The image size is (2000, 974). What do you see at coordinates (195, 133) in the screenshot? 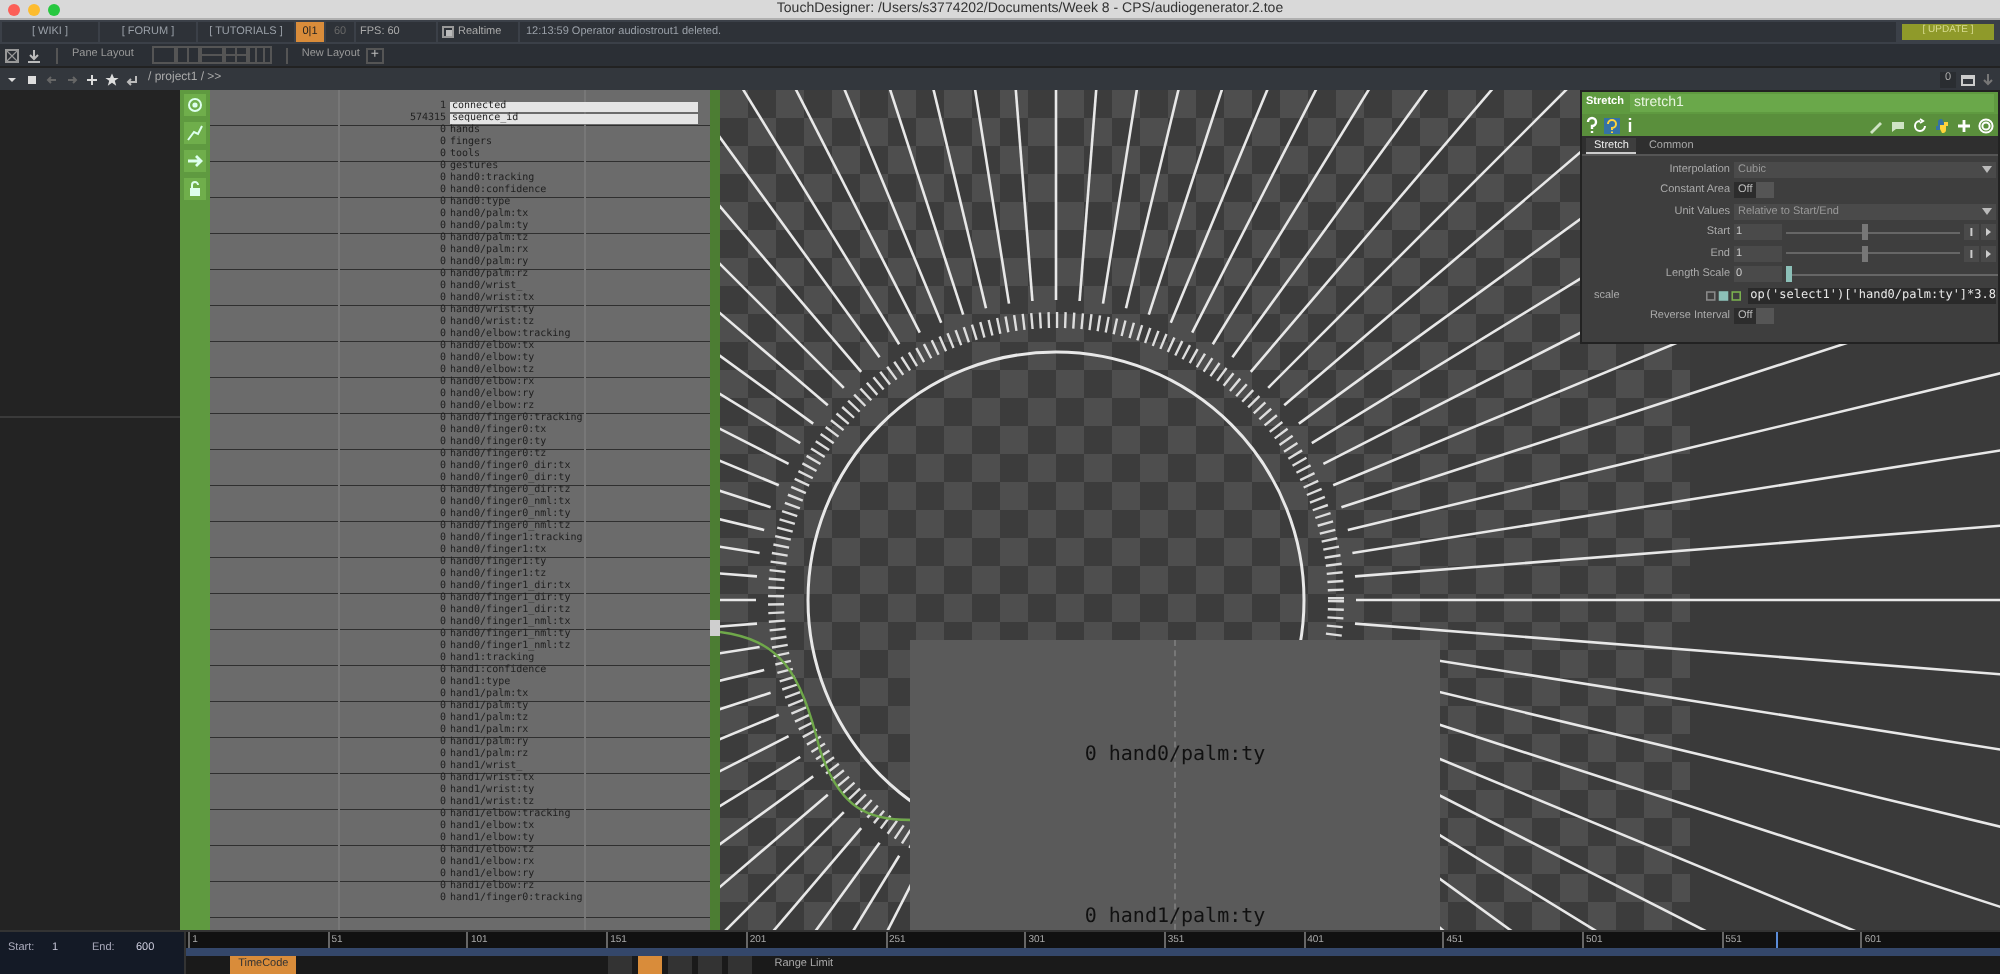
I see `graph-icon` at bounding box center [195, 133].